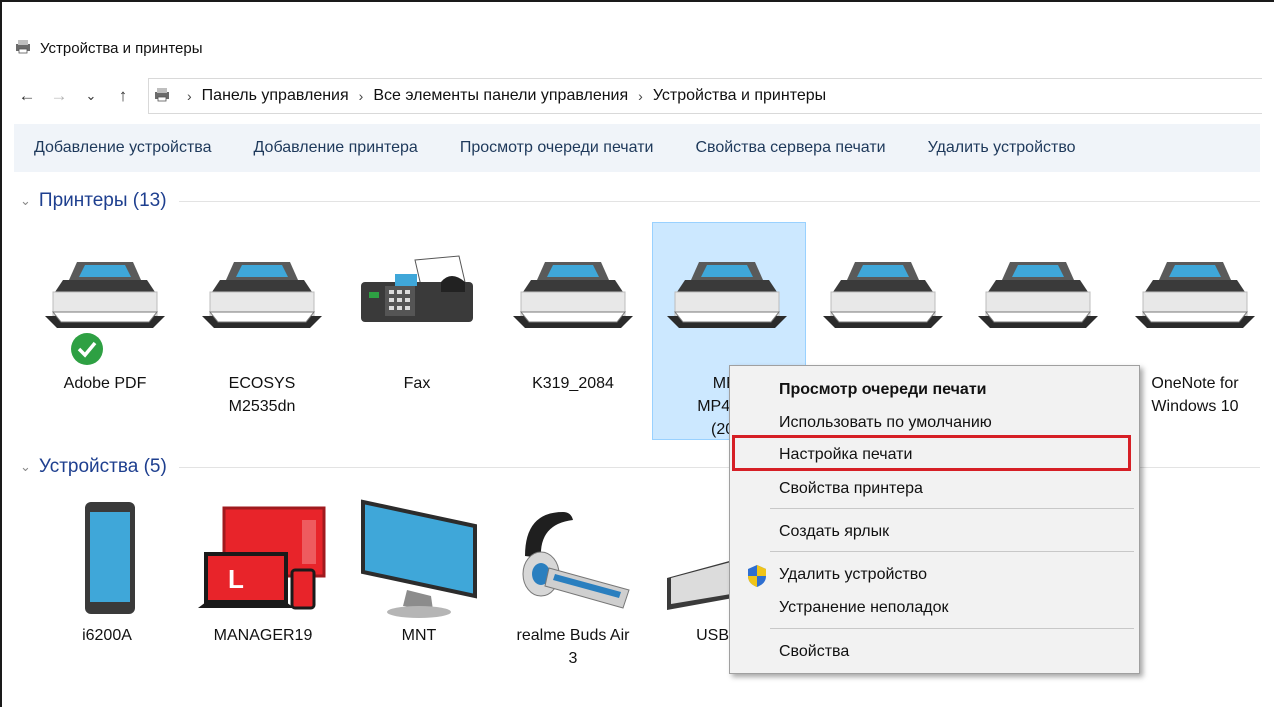 This screenshot has width=1274, height=707. What do you see at coordinates (417, 323) in the screenshot?
I see `printer-item: Fax` at bounding box center [417, 323].